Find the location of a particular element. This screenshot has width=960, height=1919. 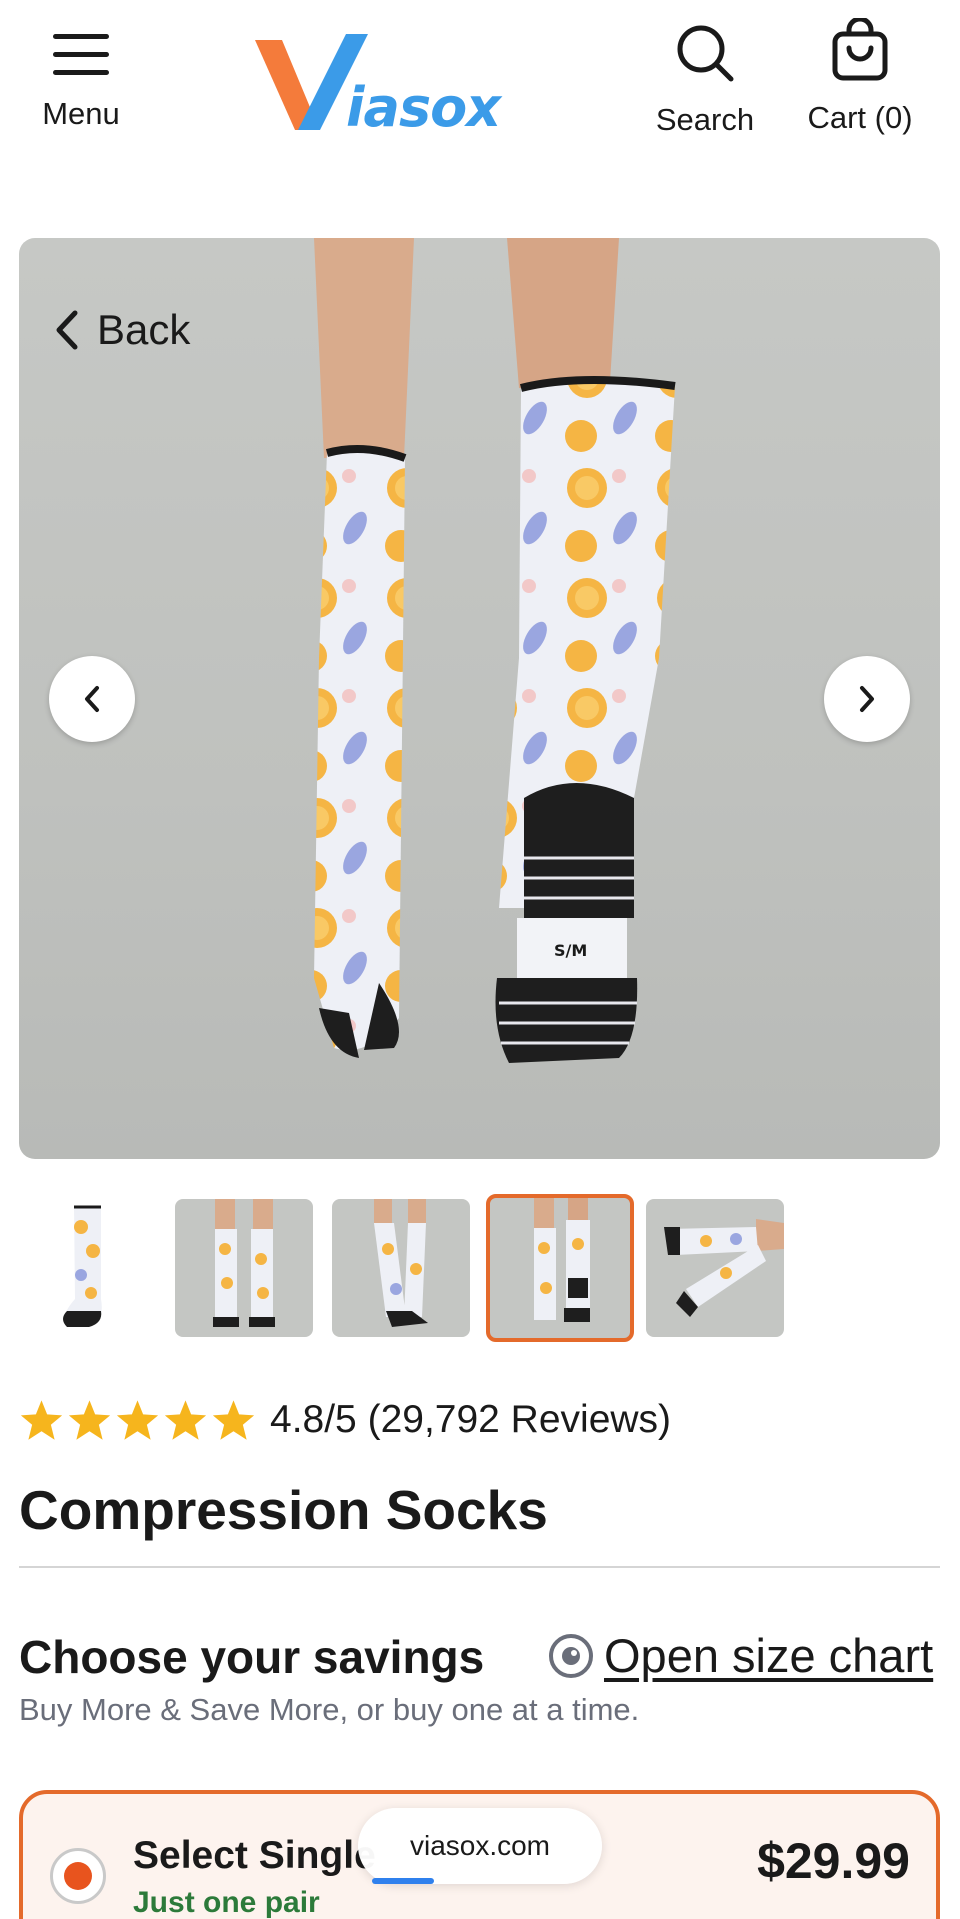

hamburger-icon is located at coordinates (81, 52).